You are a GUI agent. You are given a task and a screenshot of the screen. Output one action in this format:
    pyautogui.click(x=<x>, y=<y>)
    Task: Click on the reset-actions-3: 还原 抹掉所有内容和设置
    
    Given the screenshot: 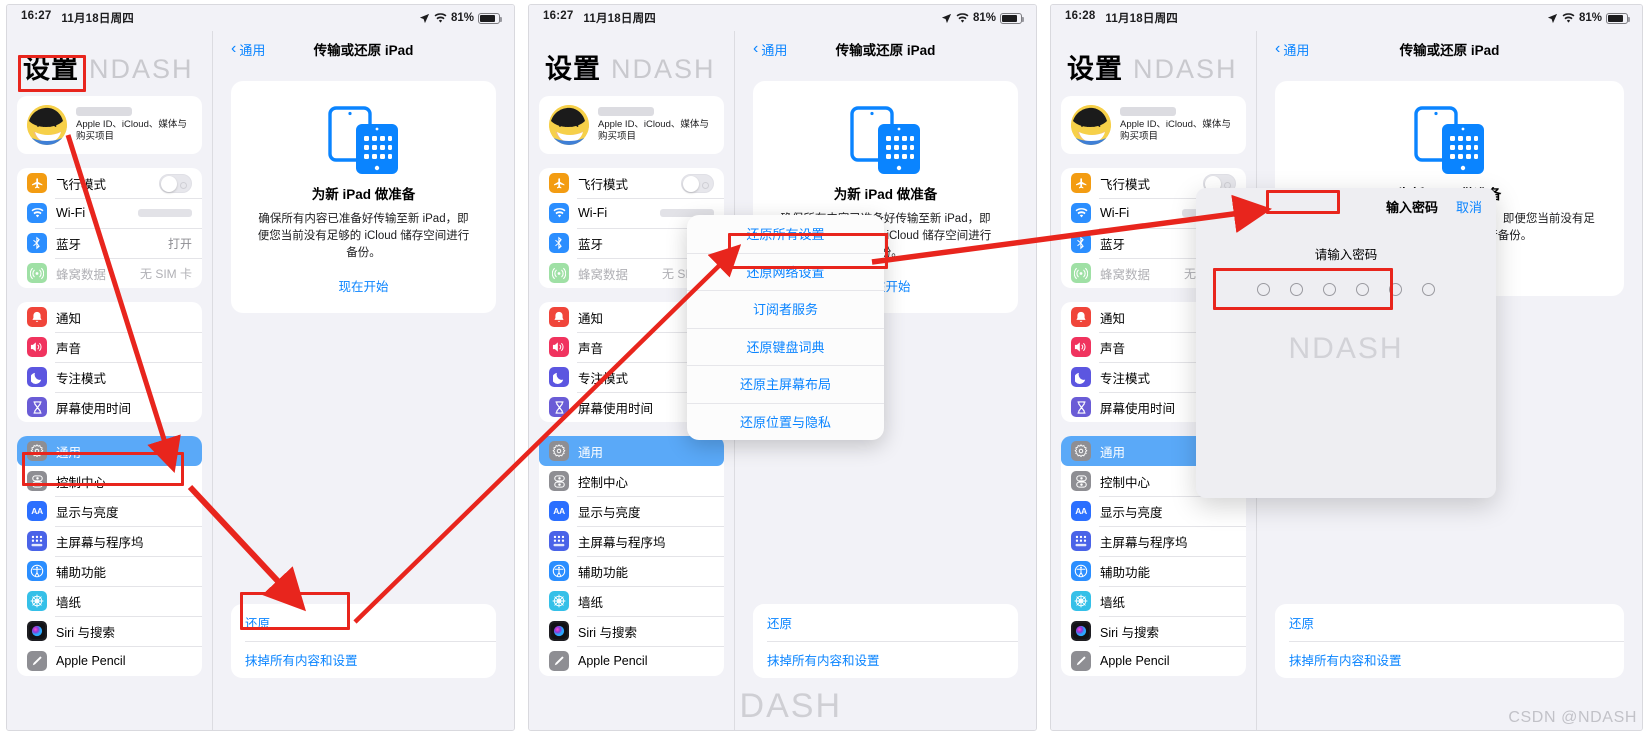 What is the action you would take?
    pyautogui.click(x=1449, y=641)
    